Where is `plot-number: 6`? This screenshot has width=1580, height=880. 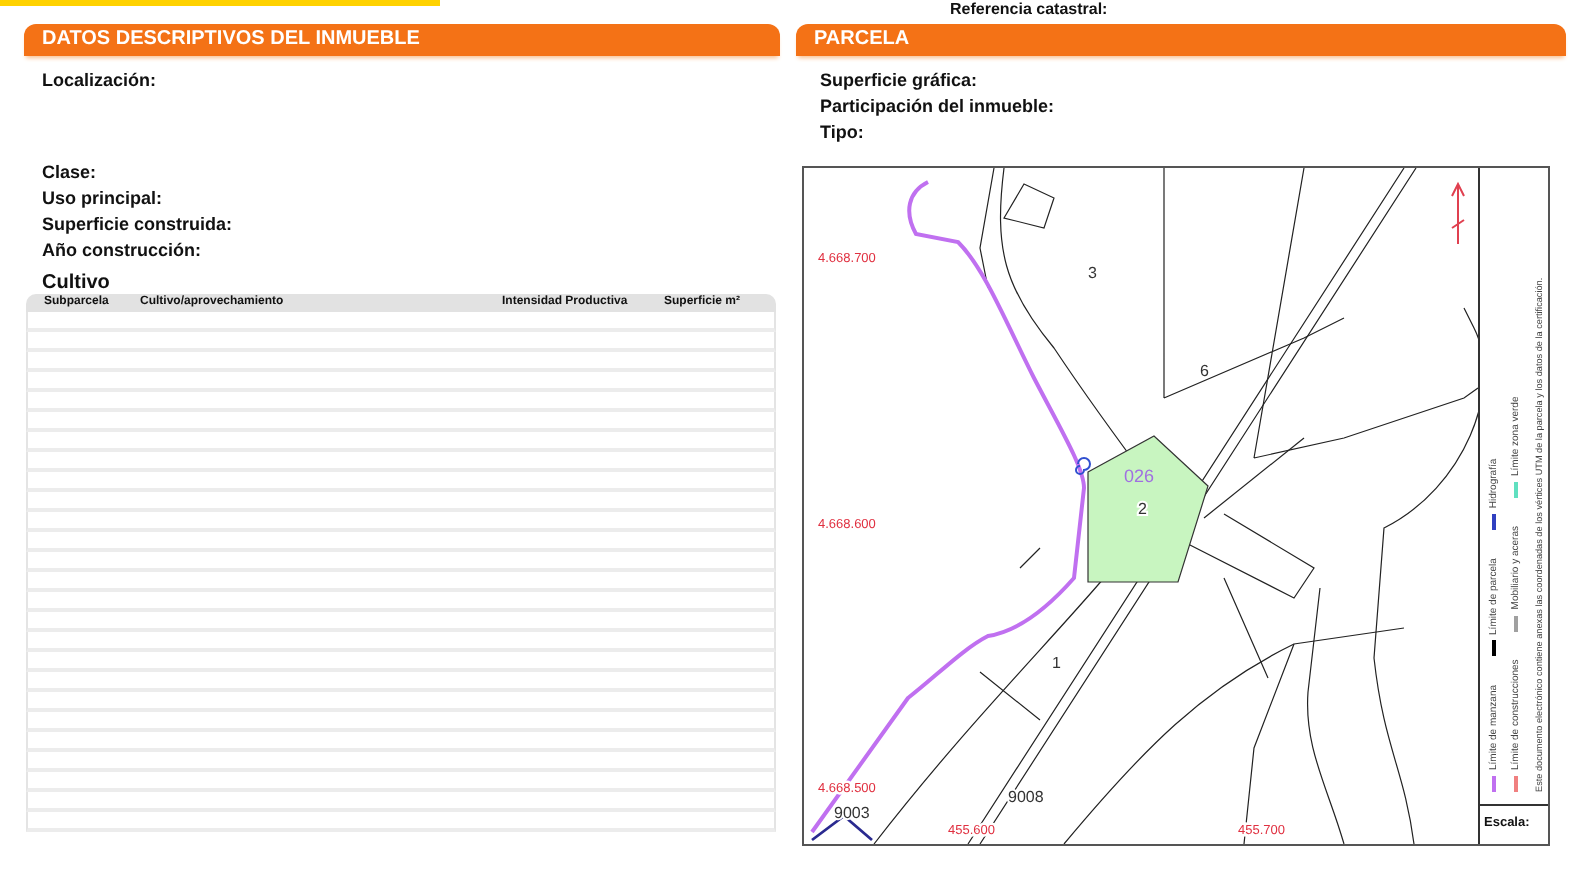
plot-number: 6 is located at coordinates (1204, 371).